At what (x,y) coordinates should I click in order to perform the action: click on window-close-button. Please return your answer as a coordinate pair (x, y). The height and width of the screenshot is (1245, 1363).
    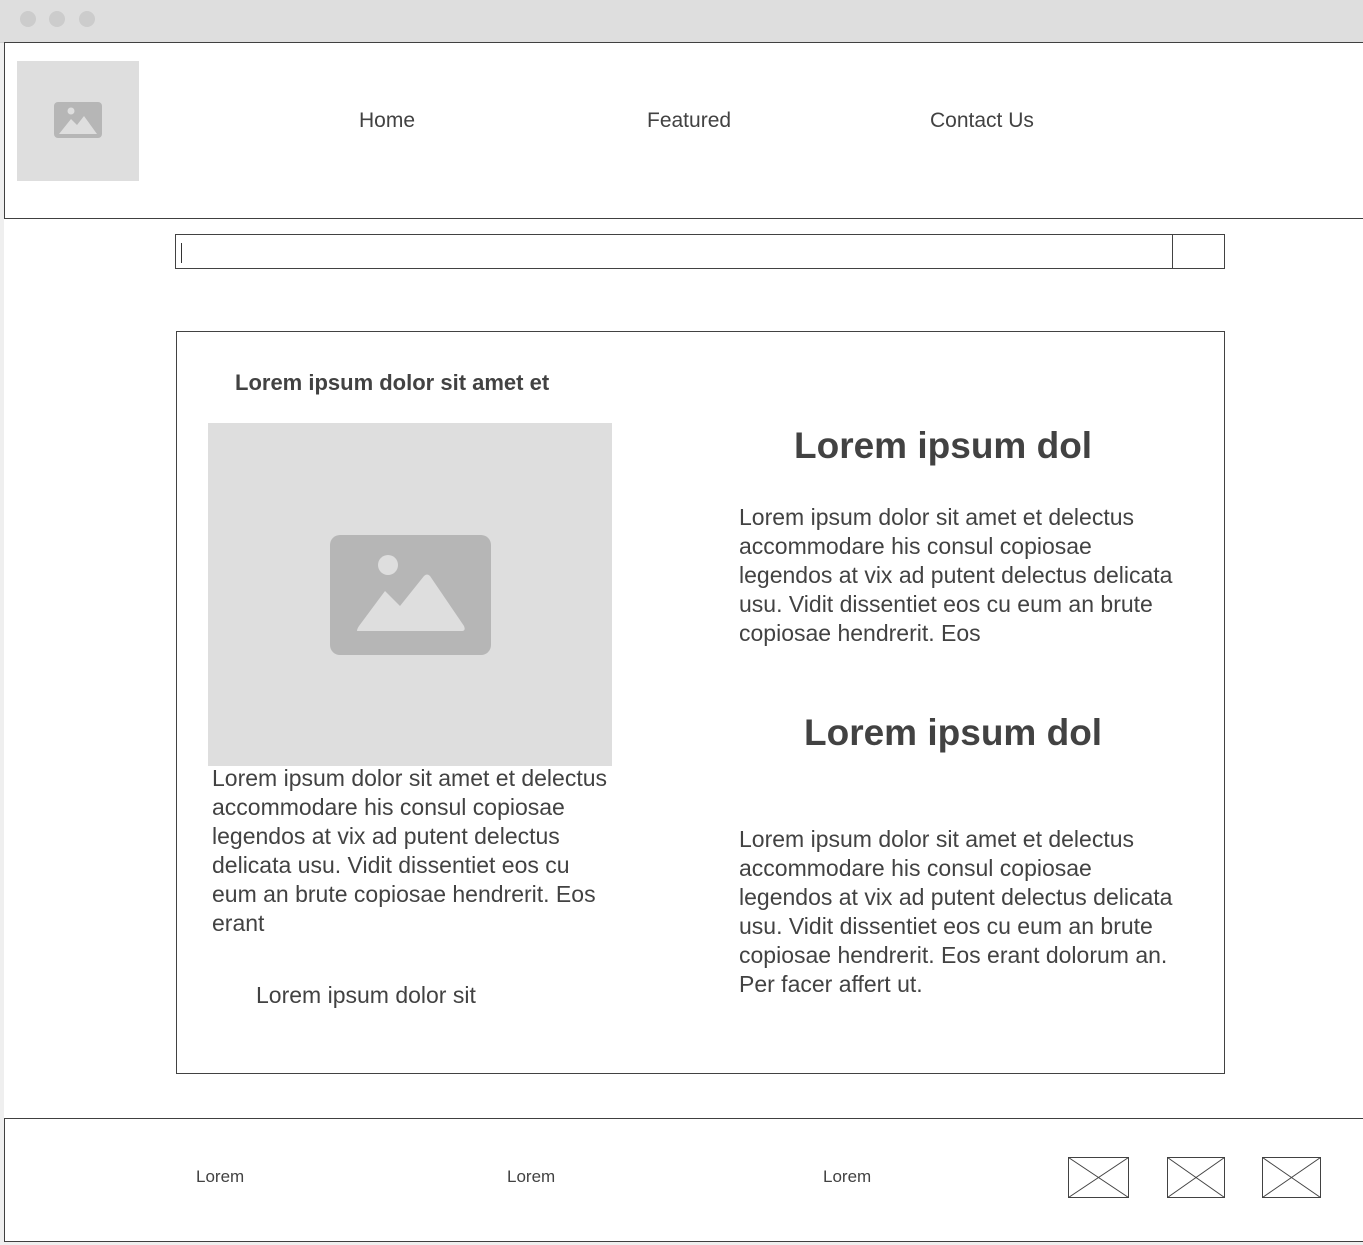
    Looking at the image, I should click on (28, 19).